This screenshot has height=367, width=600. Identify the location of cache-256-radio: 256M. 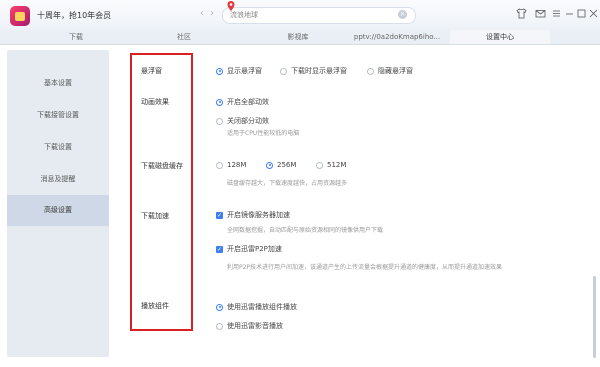
(281, 165).